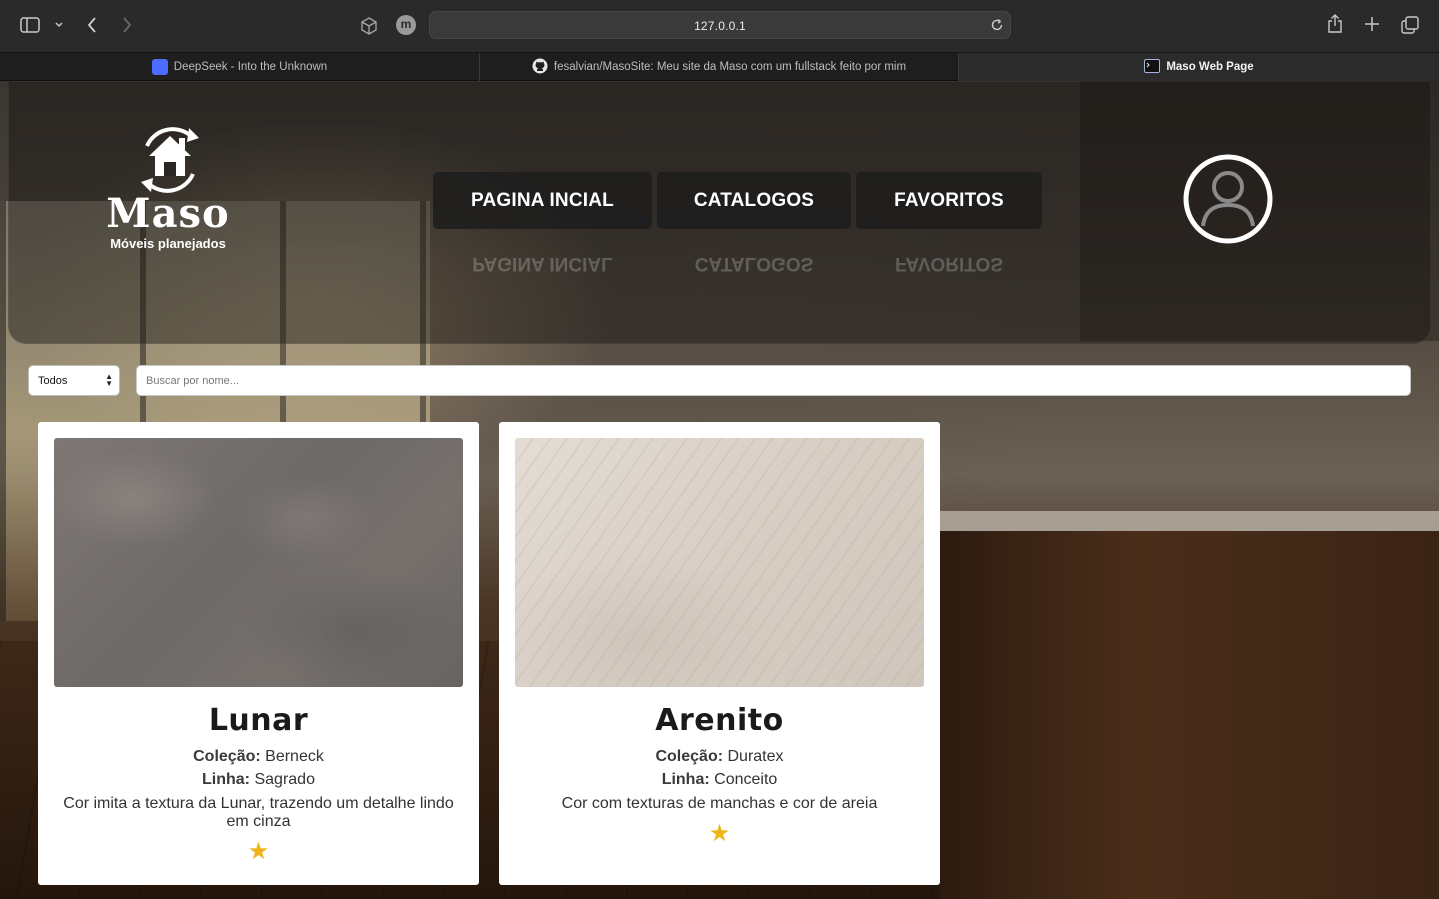 This screenshot has width=1439, height=899. Describe the element at coordinates (997, 27) in the screenshot. I see `reload-icon` at that location.